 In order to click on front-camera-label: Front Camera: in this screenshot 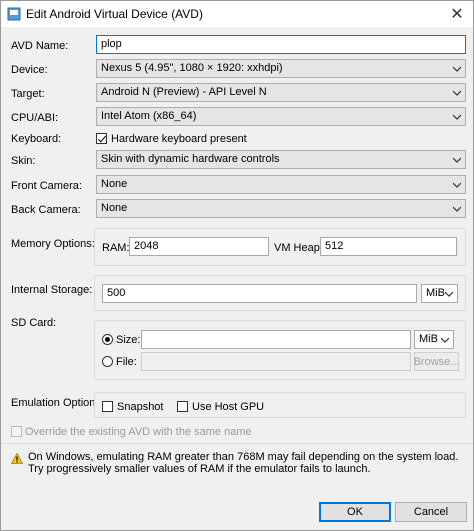, I will do `click(46, 186)`.